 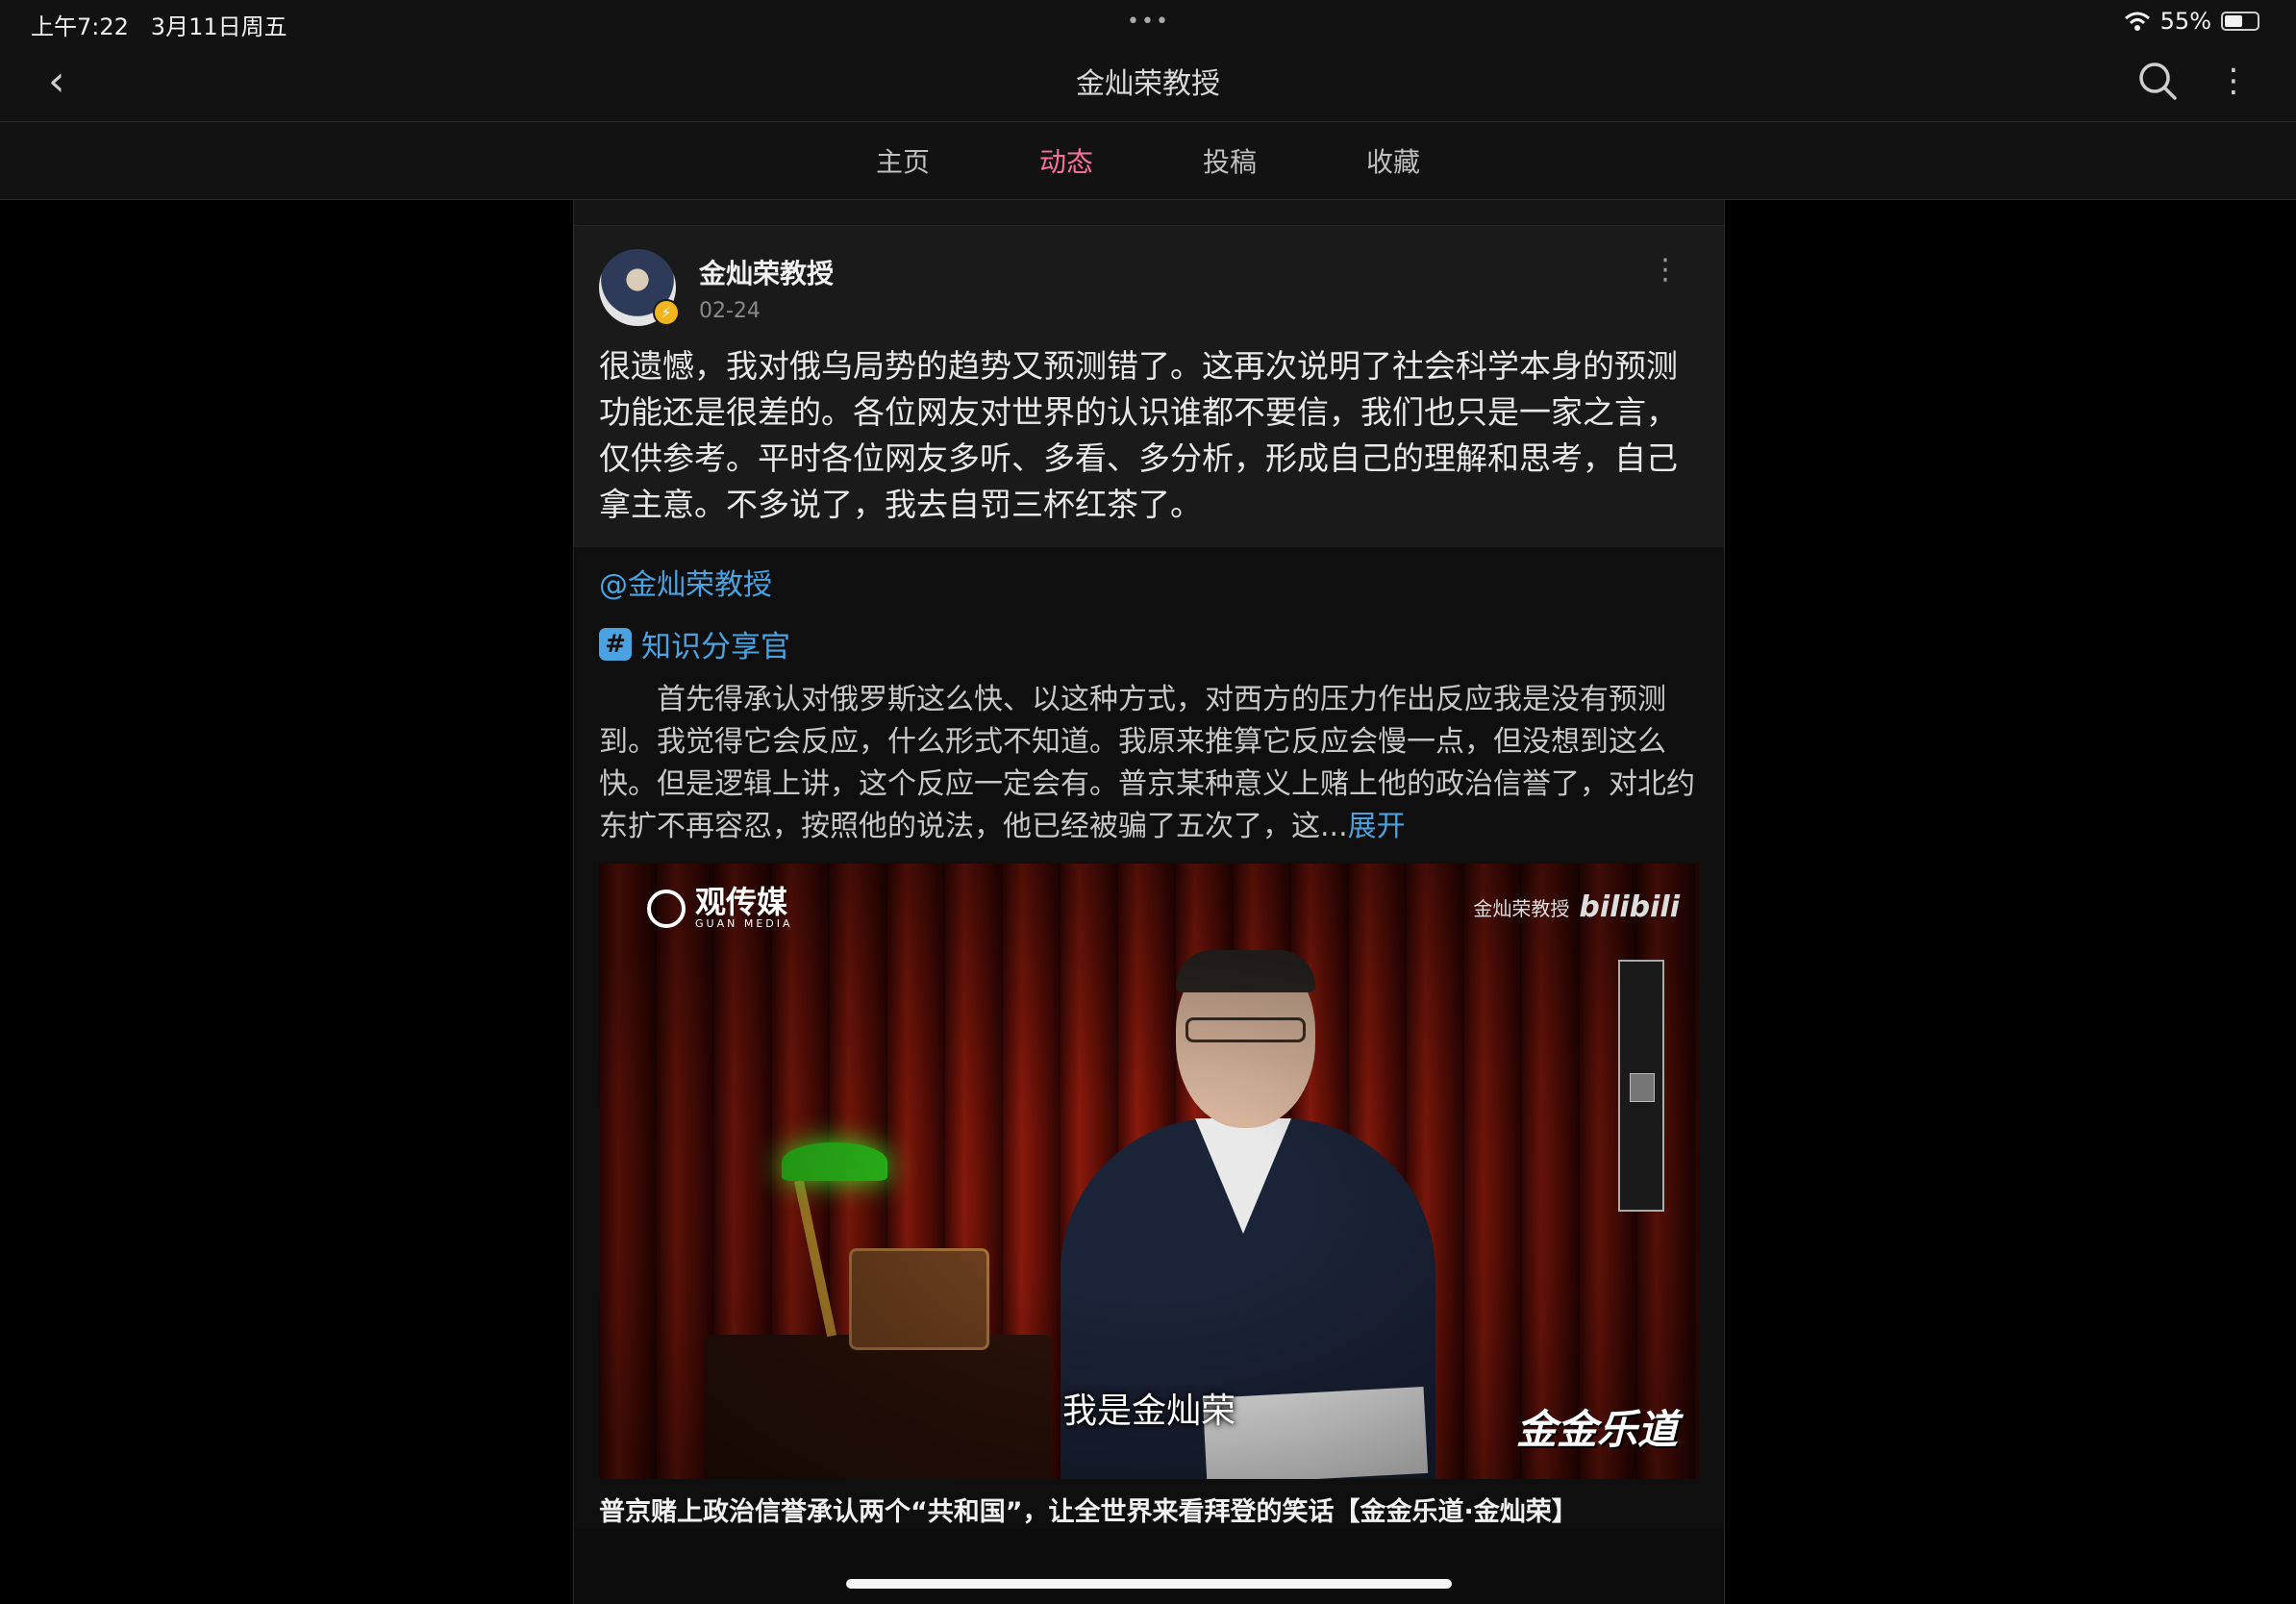 I want to click on expand-link: 展开, so click(x=1377, y=826).